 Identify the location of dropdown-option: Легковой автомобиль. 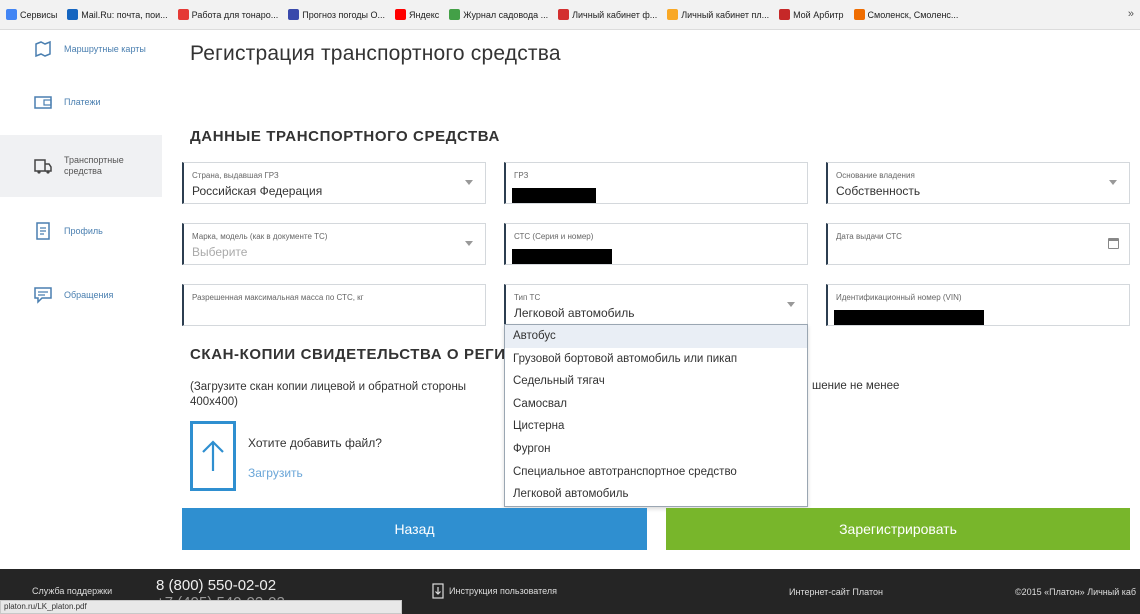
(656, 494).